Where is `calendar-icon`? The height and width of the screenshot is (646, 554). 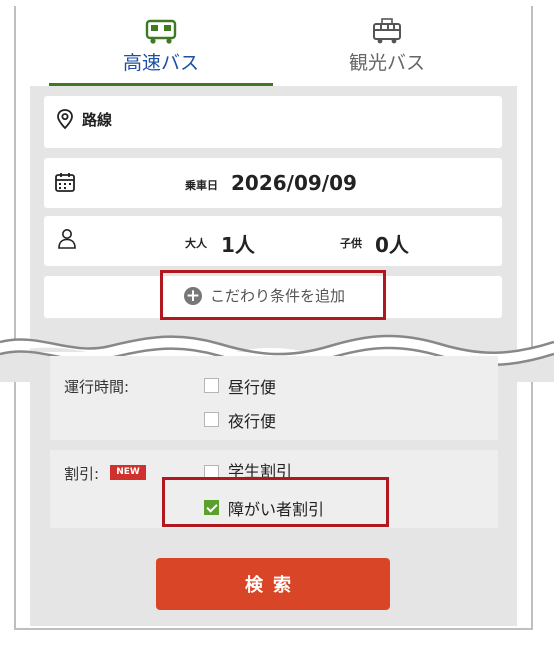
calendar-icon is located at coordinates (65, 182).